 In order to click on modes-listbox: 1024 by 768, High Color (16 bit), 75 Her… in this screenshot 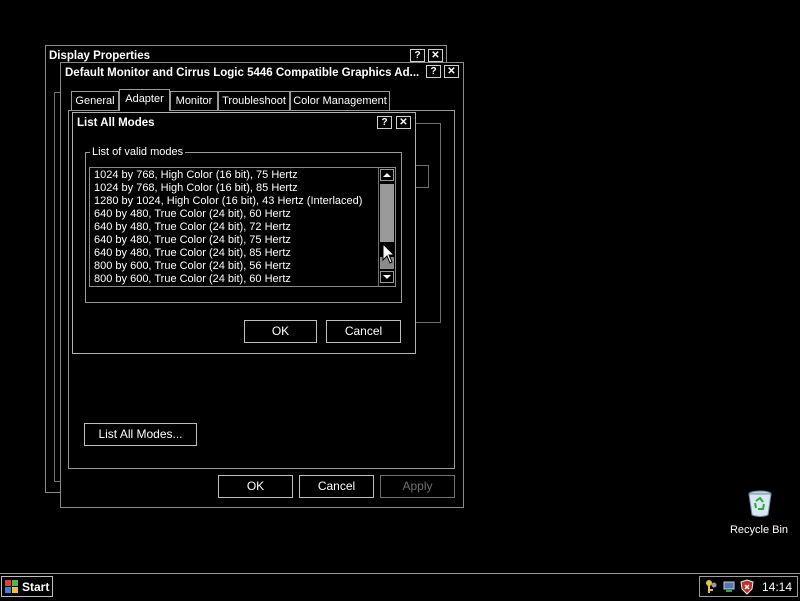, I will do `click(242, 227)`.